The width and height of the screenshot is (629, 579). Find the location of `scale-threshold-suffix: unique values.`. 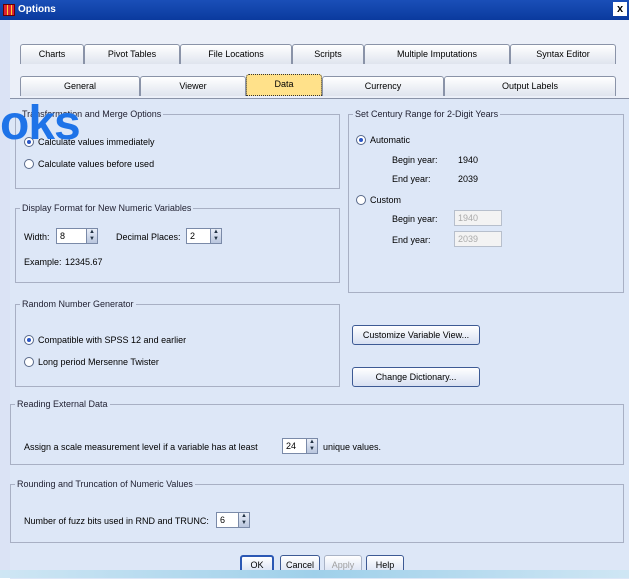

scale-threshold-suffix: unique values. is located at coordinates (352, 447).